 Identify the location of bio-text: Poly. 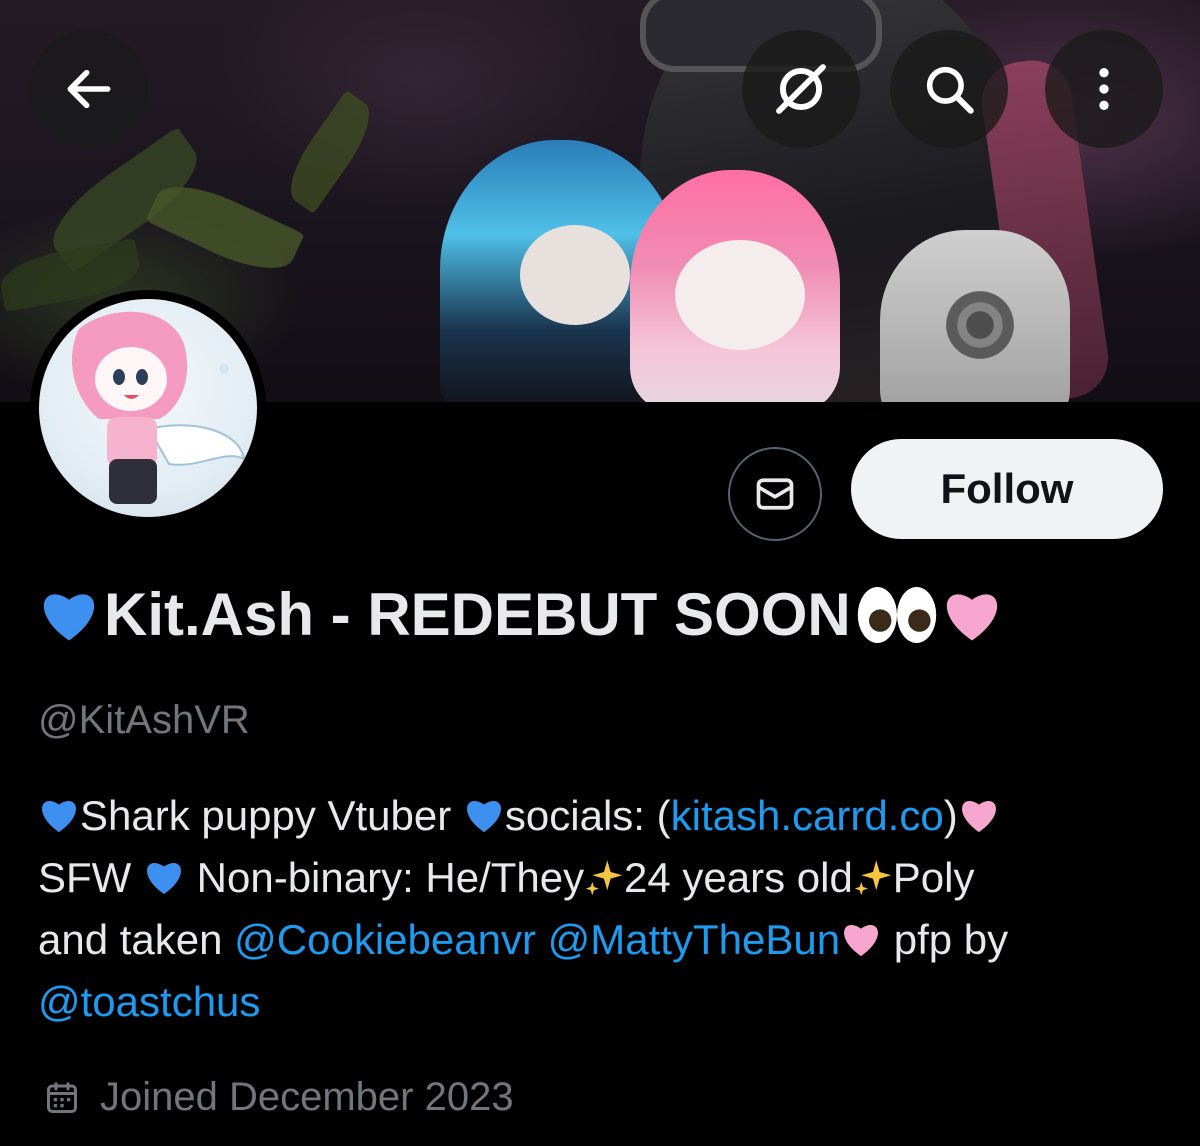
(933, 877).